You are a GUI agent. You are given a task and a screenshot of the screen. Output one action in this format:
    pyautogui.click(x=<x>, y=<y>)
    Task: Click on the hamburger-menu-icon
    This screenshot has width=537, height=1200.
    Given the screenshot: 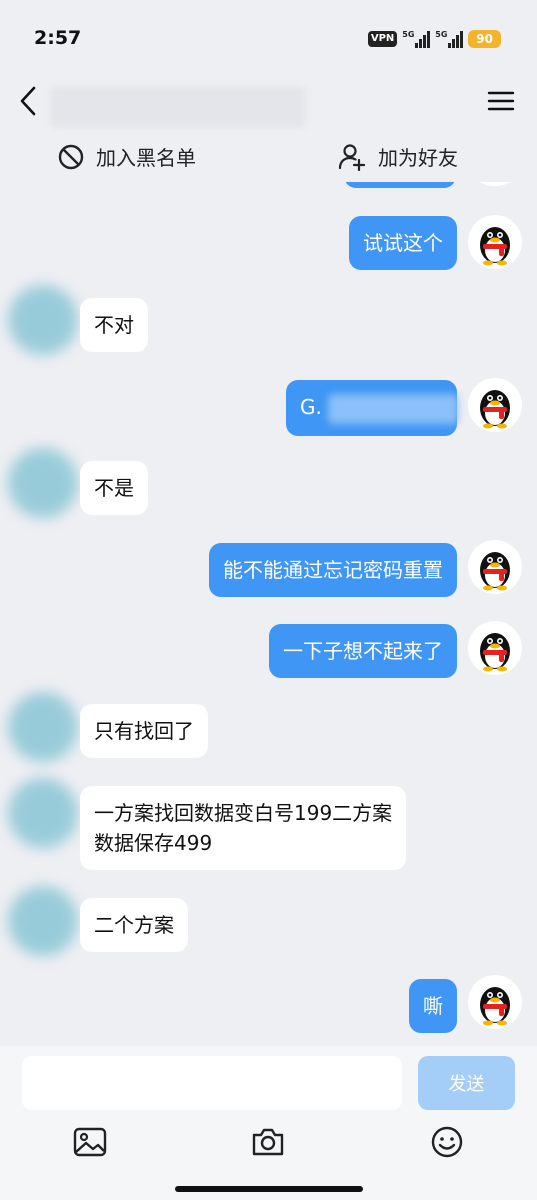 What is the action you would take?
    pyautogui.click(x=501, y=101)
    